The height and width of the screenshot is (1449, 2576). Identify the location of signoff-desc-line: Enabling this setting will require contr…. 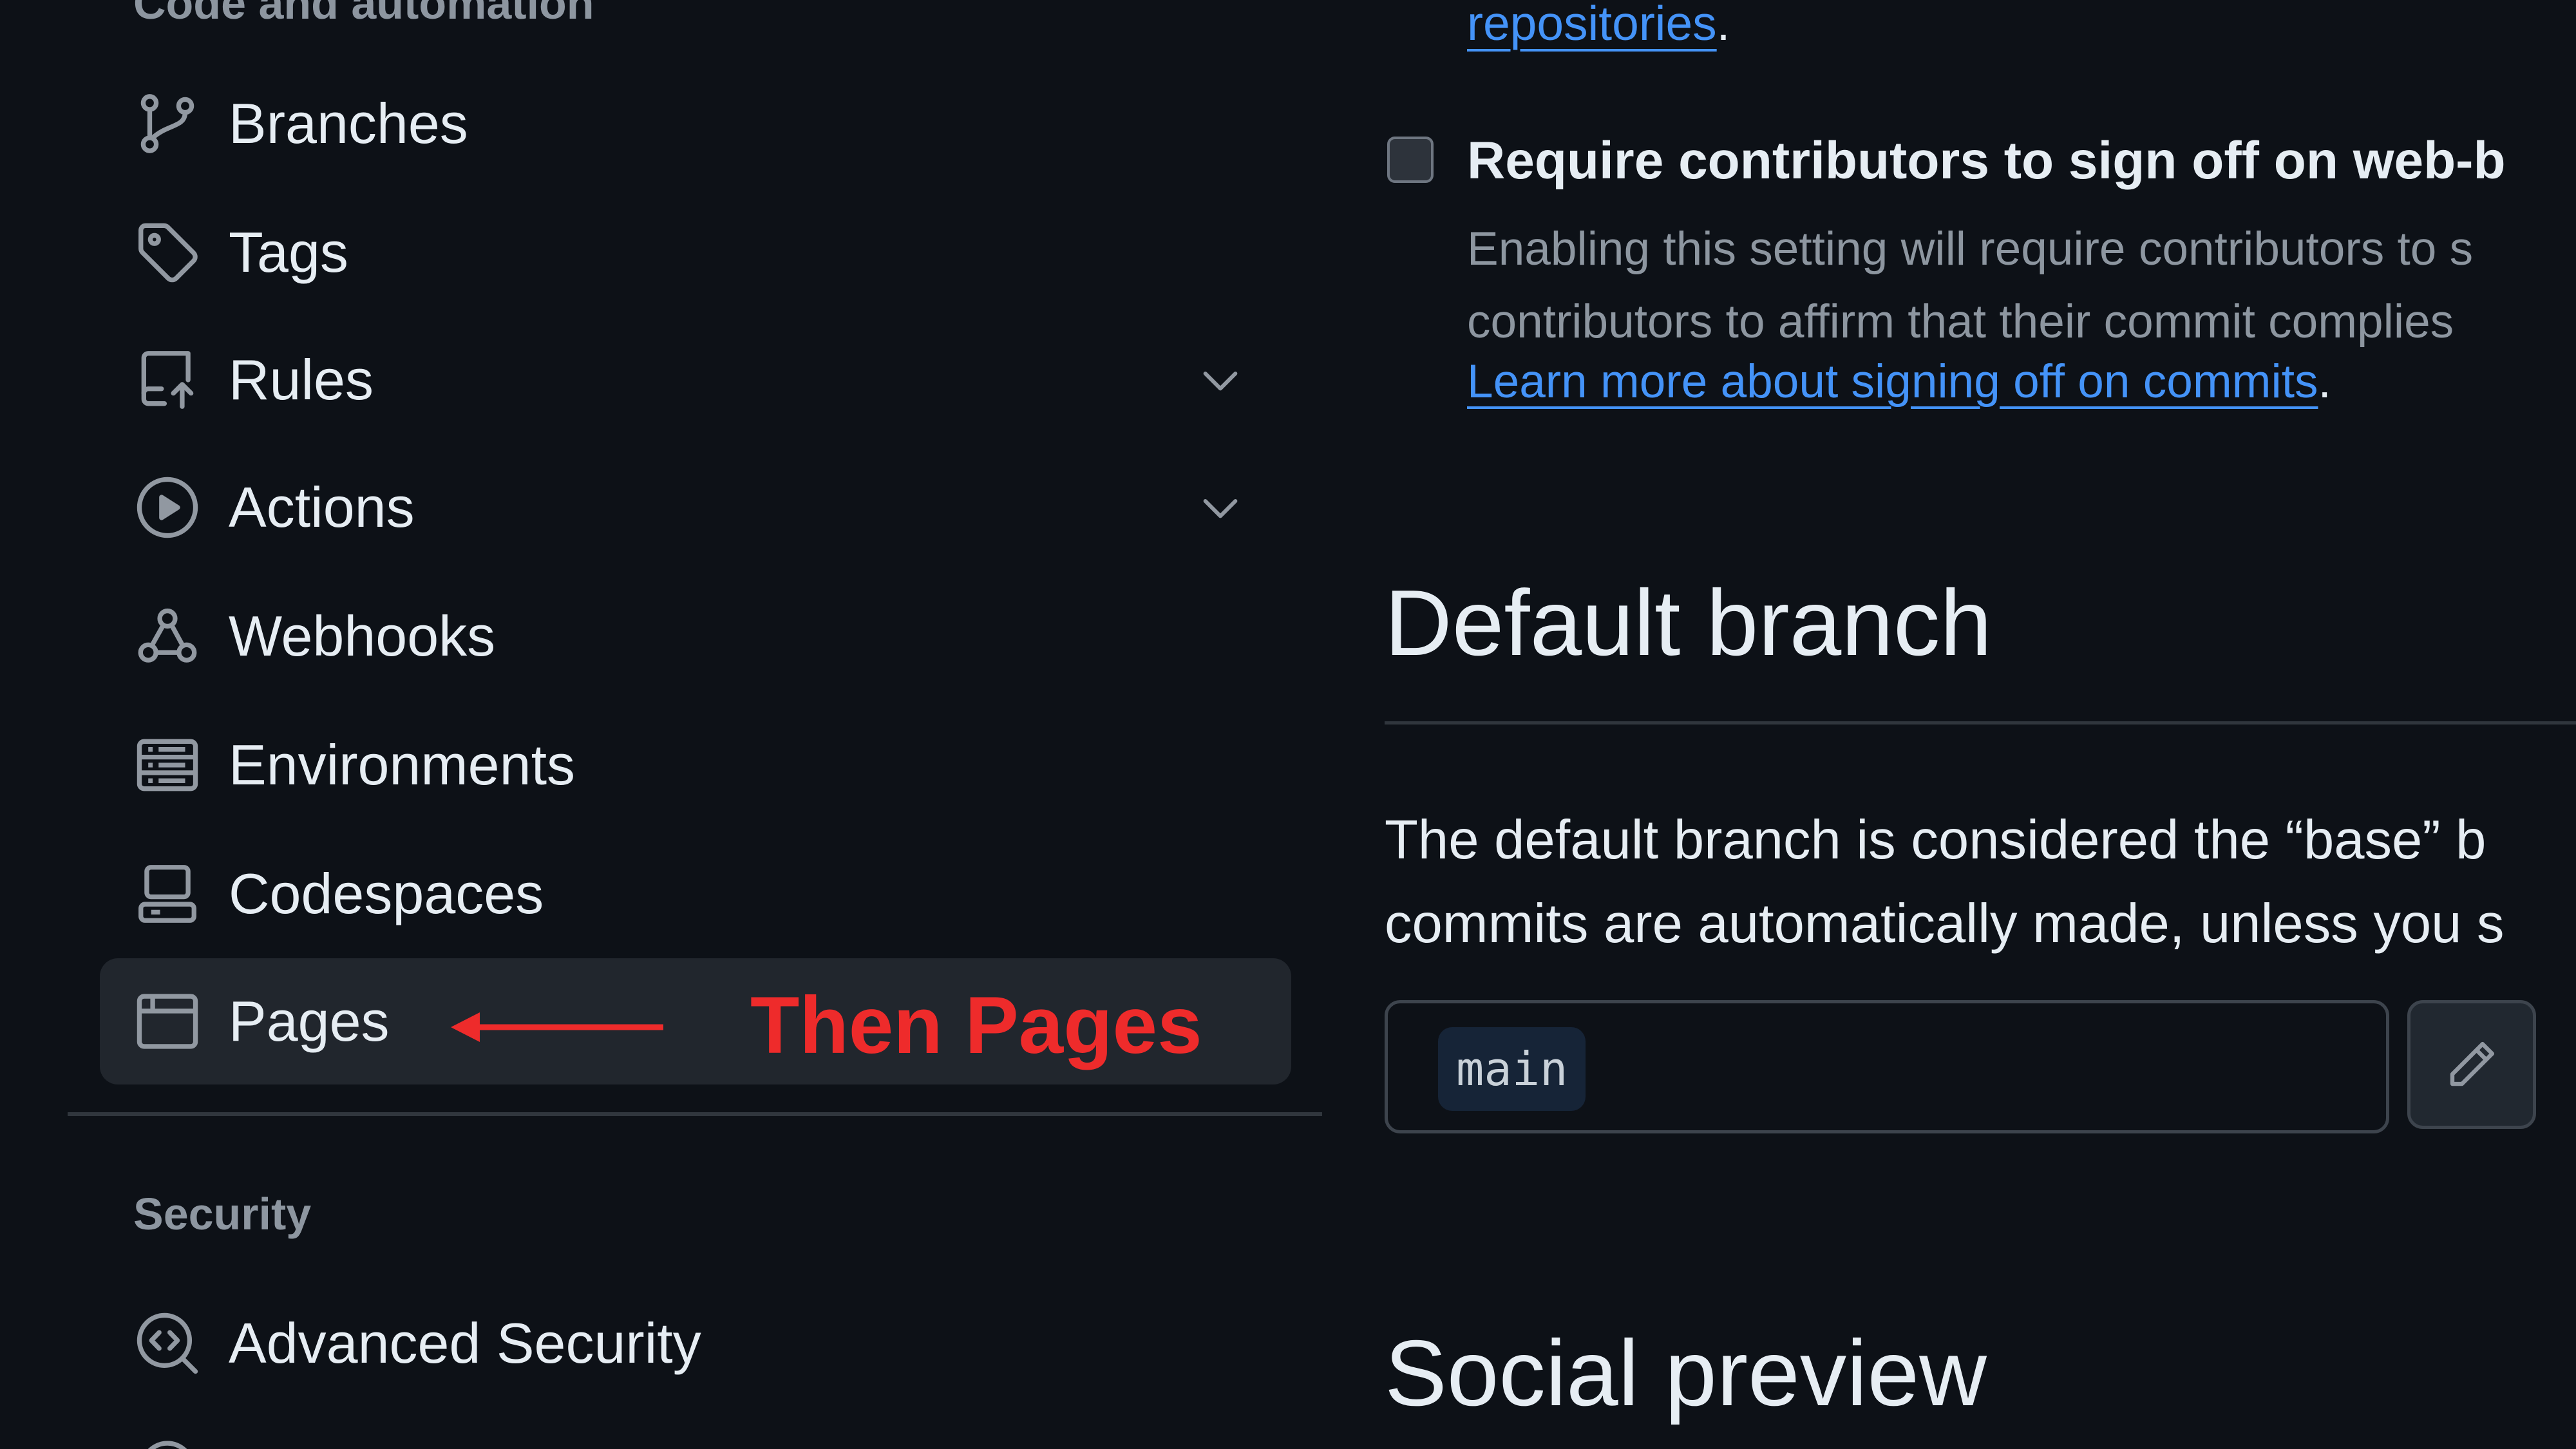
(1971, 249).